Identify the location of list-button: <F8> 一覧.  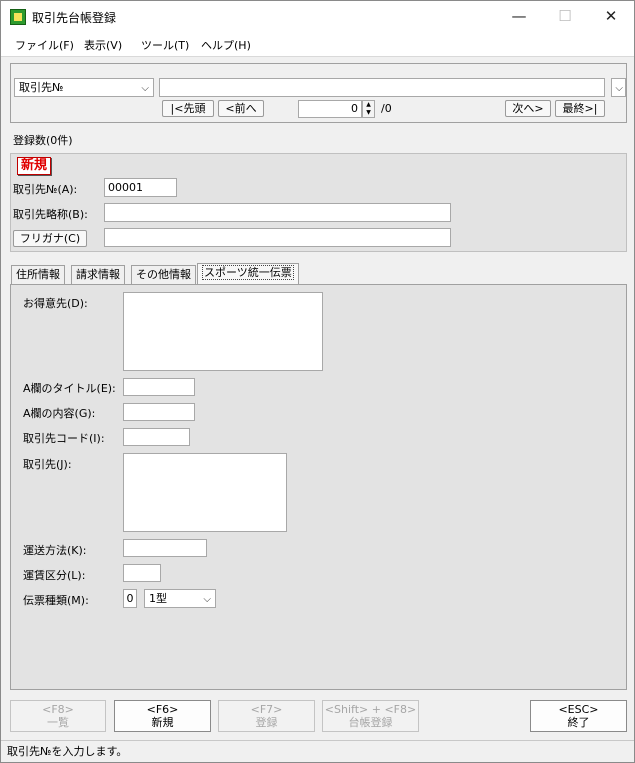
(58, 716).